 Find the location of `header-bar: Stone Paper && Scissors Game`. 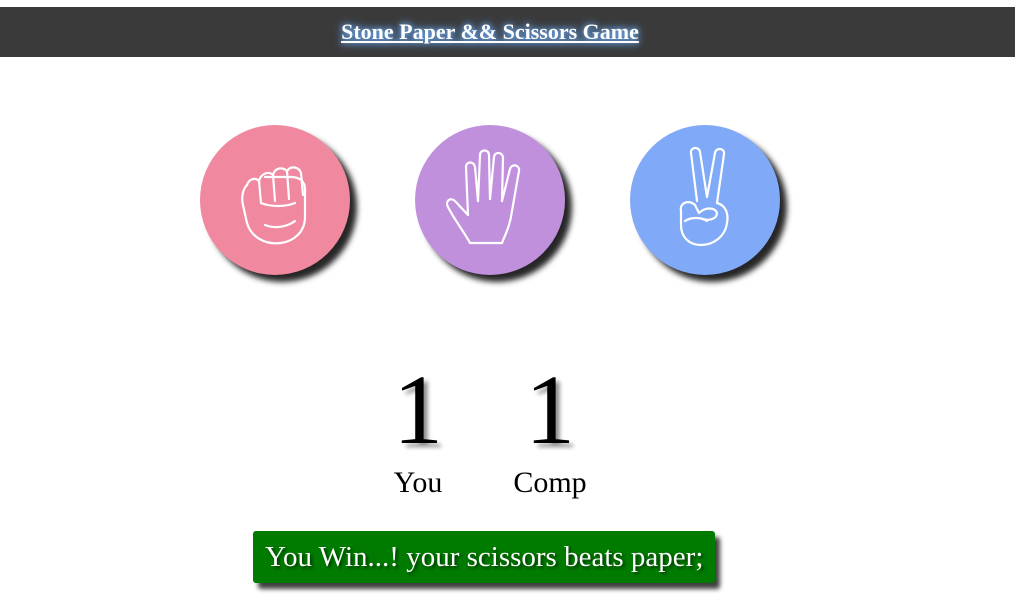

header-bar: Stone Paper && Scissors Game is located at coordinates (507, 32).